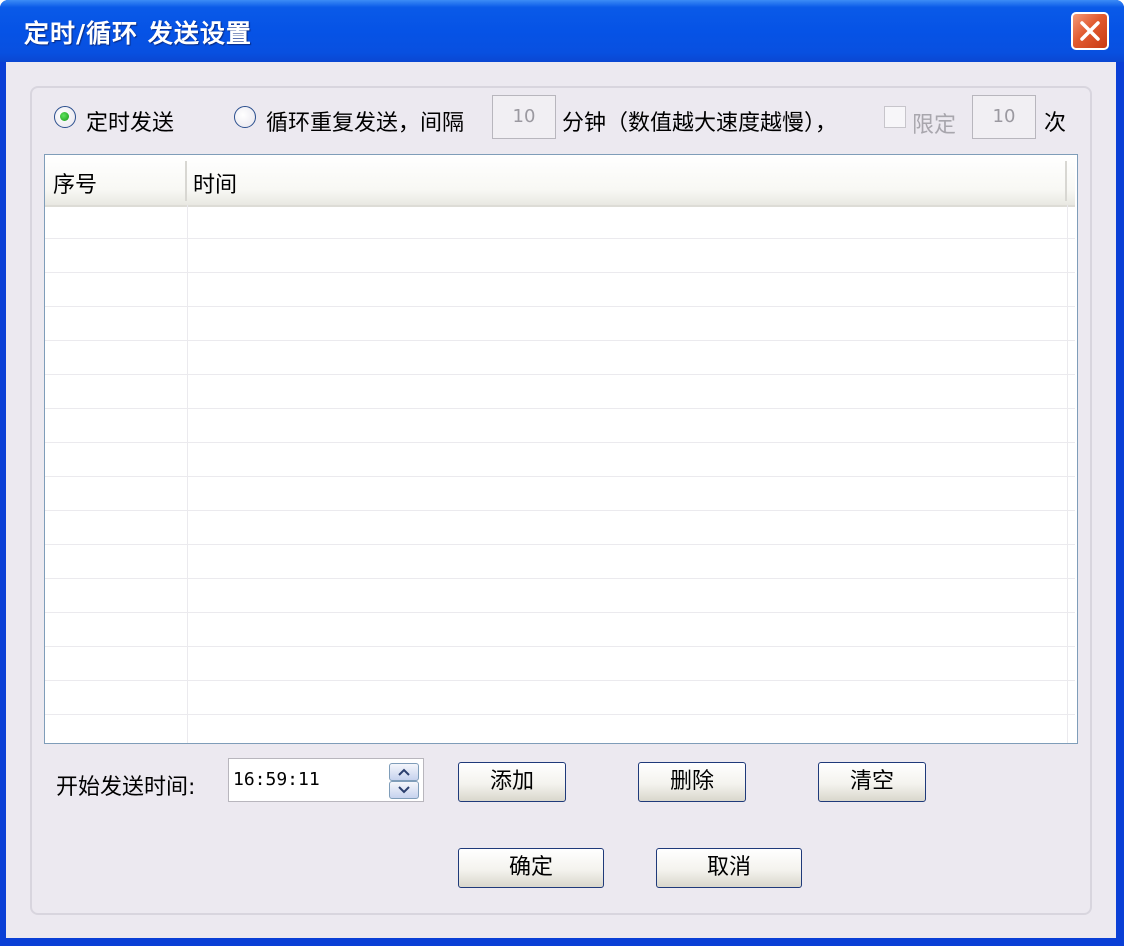 The width and height of the screenshot is (1124, 946). Describe the element at coordinates (700, 123) in the screenshot. I see `interval-unit-label: 分钟（数值越大速度越慢），` at that location.